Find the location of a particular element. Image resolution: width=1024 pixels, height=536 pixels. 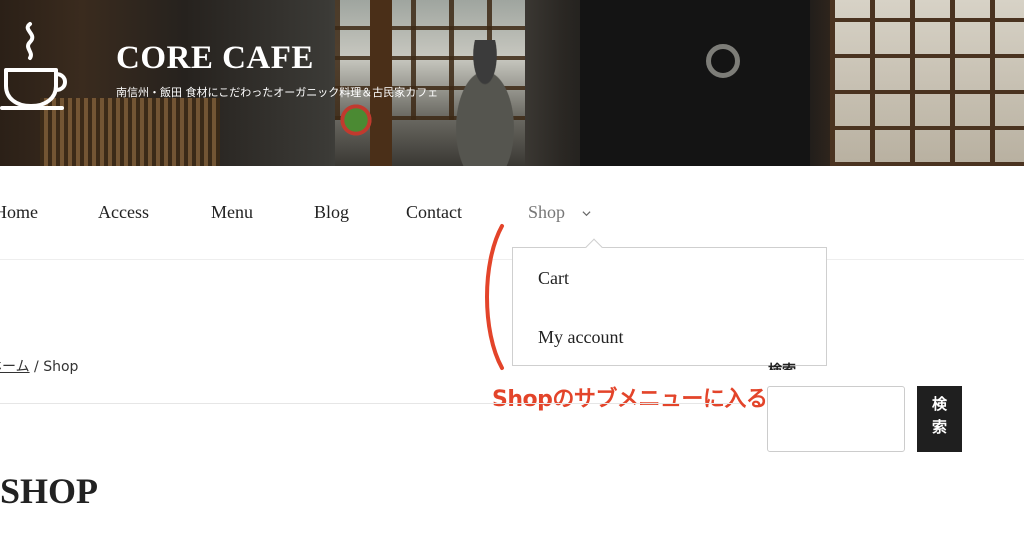

site-title: CORE CAFE is located at coordinates (215, 58).